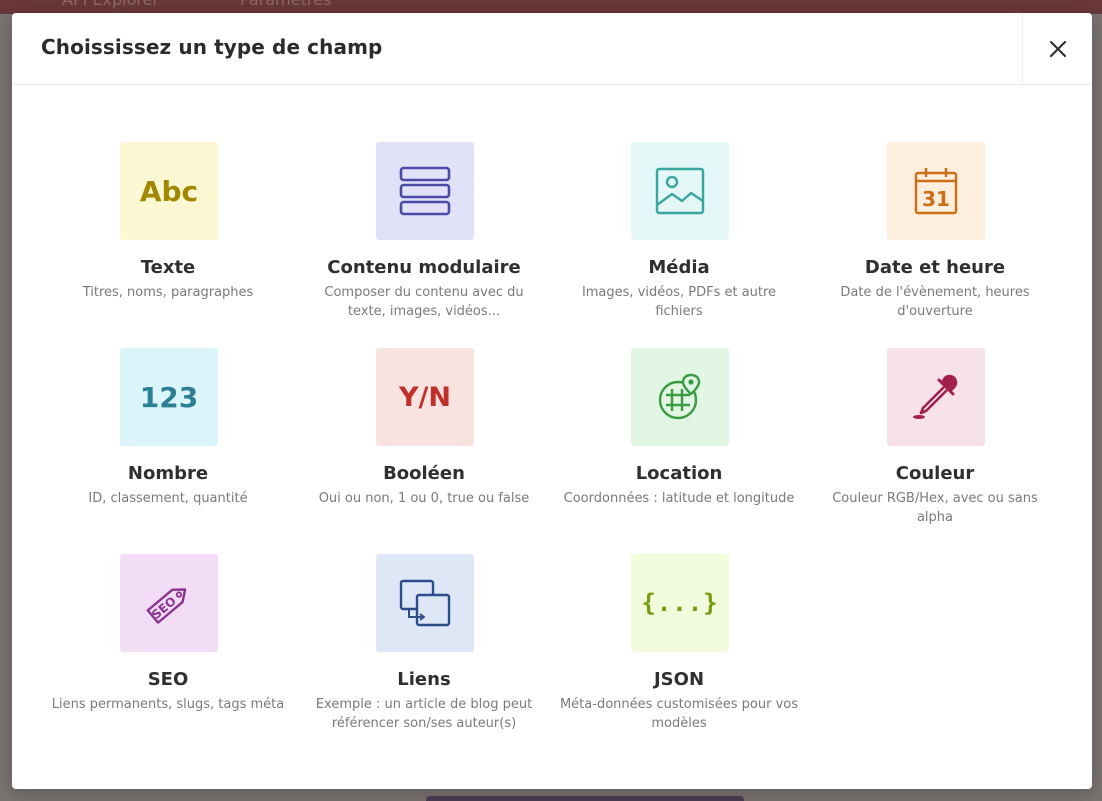  I want to click on field-type-title: Booléen, so click(424, 473).